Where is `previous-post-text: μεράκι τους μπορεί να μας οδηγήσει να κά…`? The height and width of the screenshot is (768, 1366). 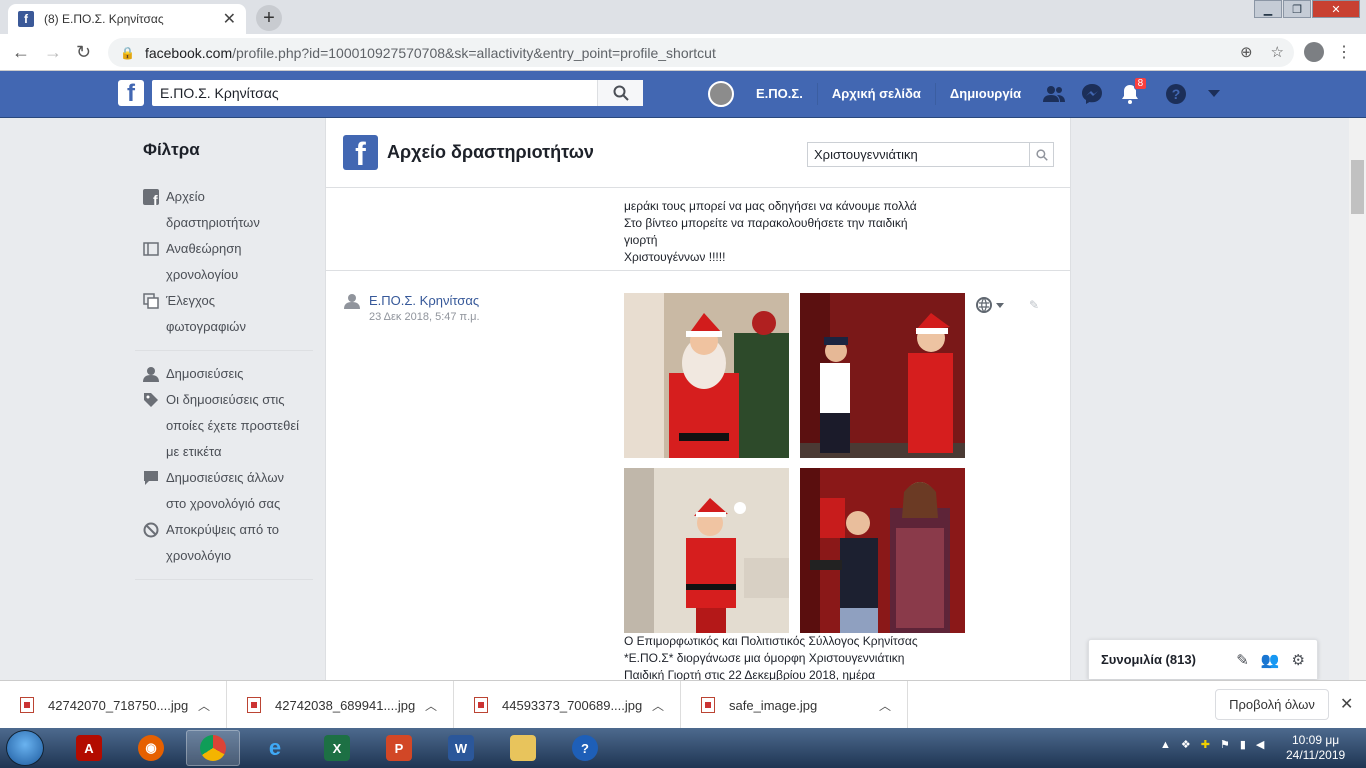
previous-post-text: μεράκι τους μπορεί να μας οδηγήσει να κά… is located at coordinates (770, 231).